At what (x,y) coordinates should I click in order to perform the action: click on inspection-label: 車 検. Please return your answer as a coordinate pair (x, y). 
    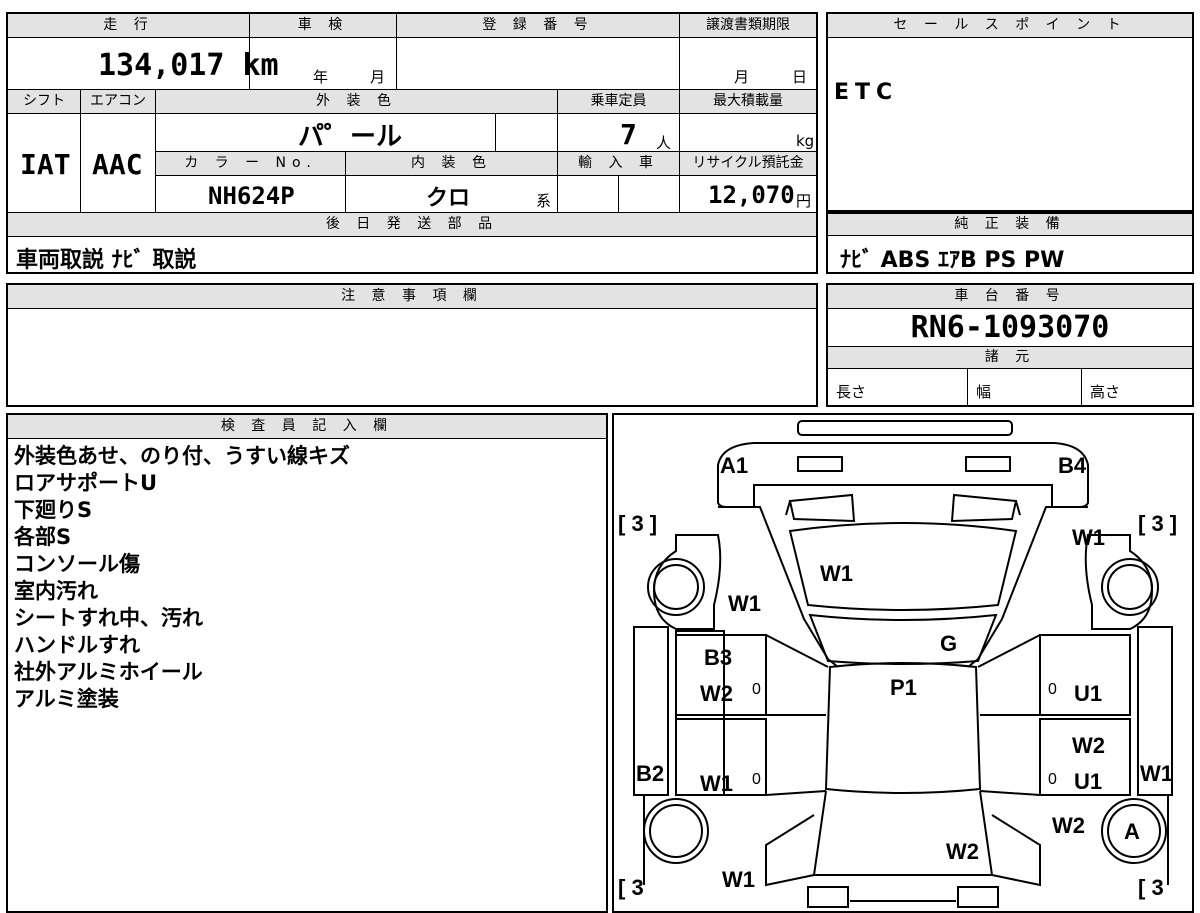
    Looking at the image, I should click on (323, 26).